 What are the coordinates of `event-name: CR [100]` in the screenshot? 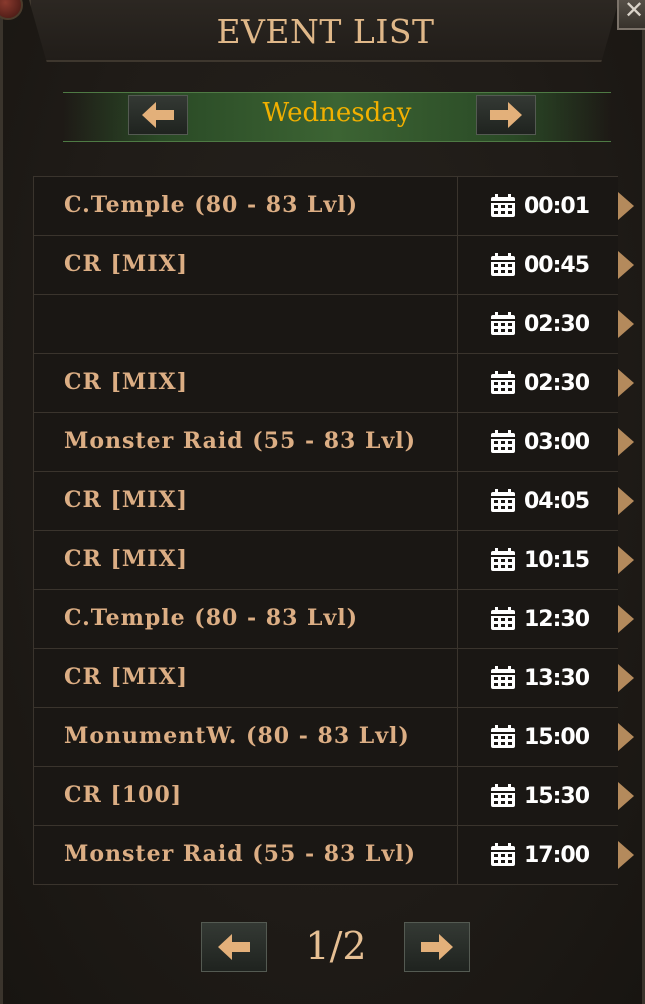 It's located at (246, 796).